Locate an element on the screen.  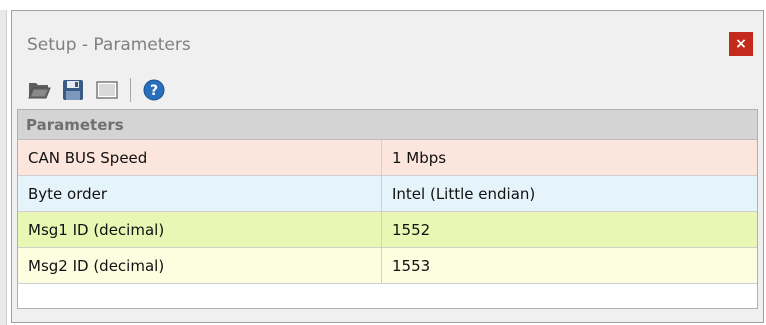
open-folder-icon is located at coordinates (39, 91).